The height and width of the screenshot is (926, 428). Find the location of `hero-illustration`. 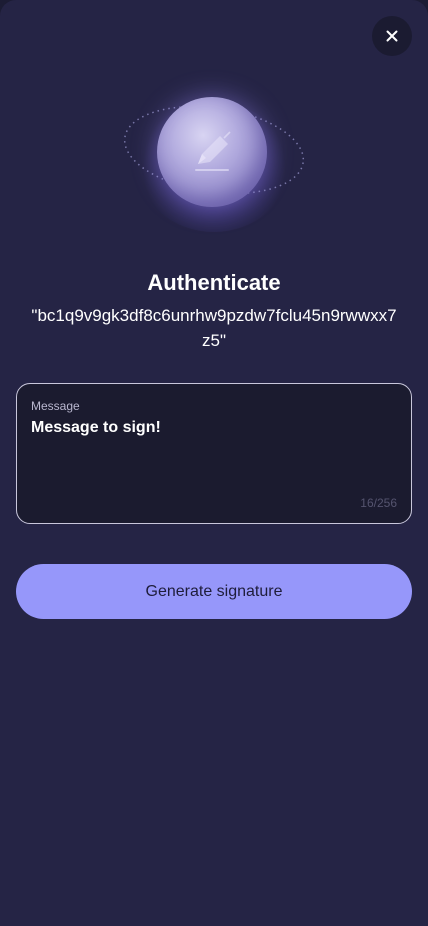

hero-illustration is located at coordinates (214, 157).